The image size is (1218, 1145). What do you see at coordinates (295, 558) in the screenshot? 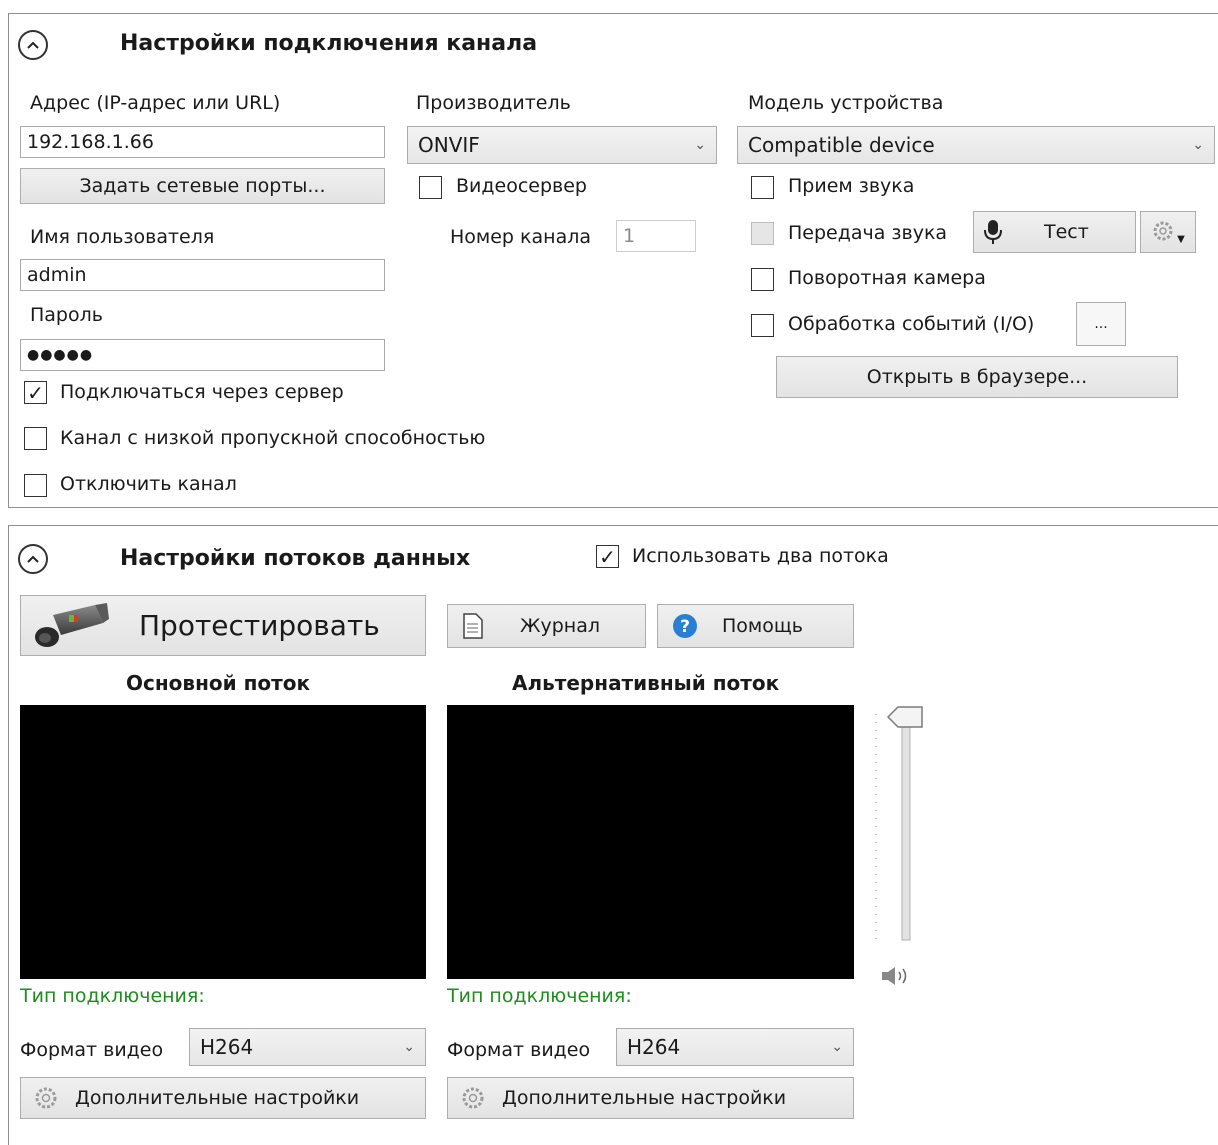
I see `streams-settings-title: Настройки потоков данных` at bounding box center [295, 558].